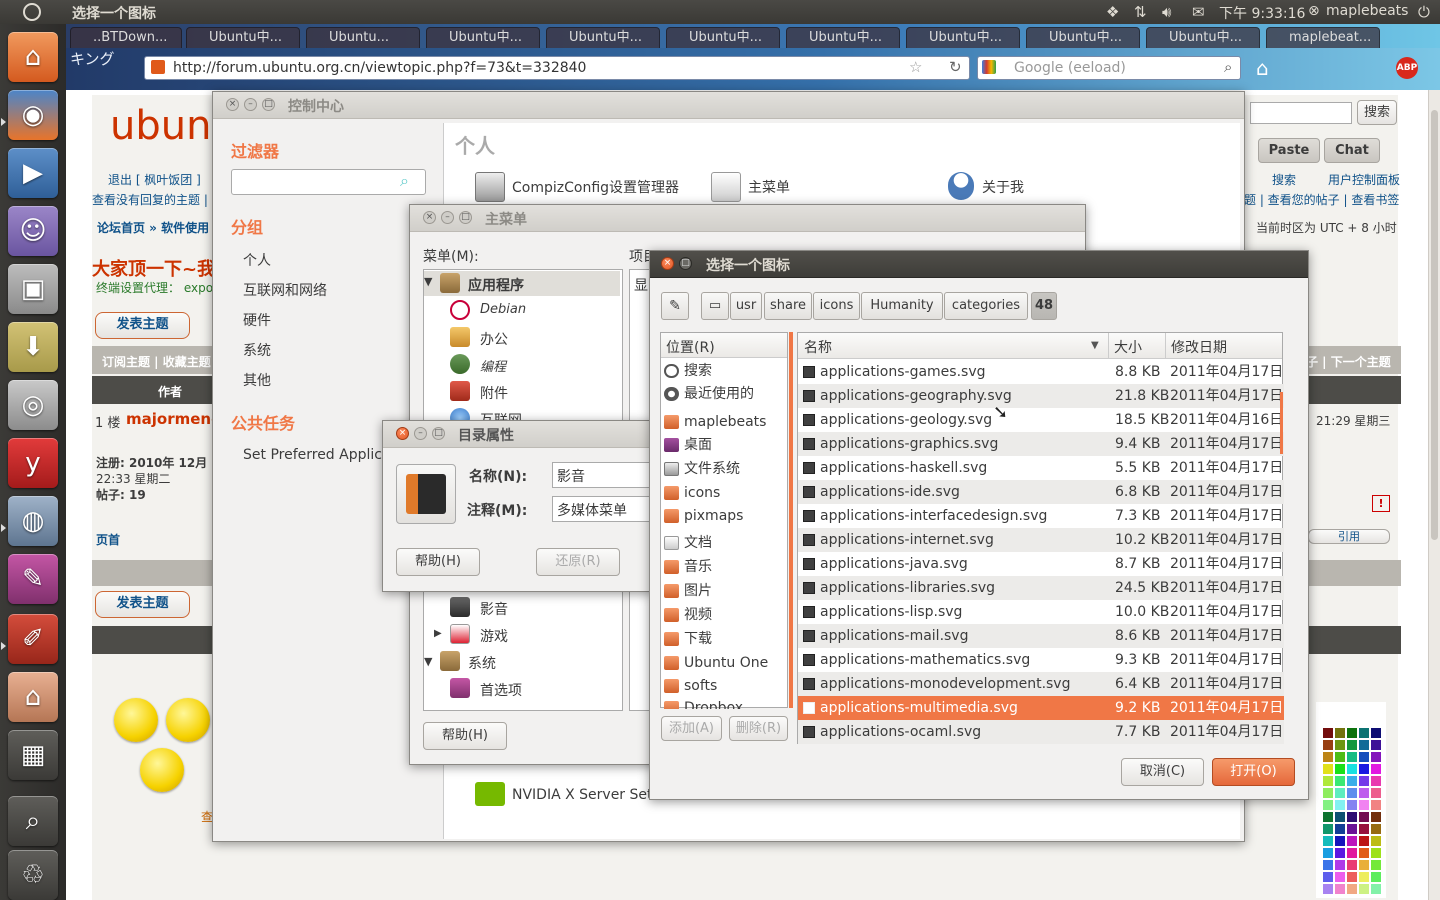  Describe the element at coordinates (1198, 12) in the screenshot. I see `mail-icon: ✉` at that location.